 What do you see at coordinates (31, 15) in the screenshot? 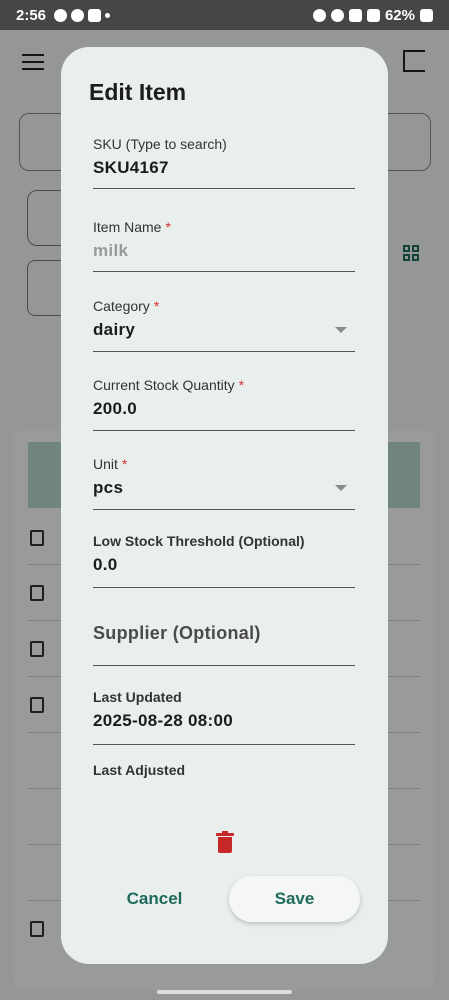
I see `status-time: 2:56` at bounding box center [31, 15].